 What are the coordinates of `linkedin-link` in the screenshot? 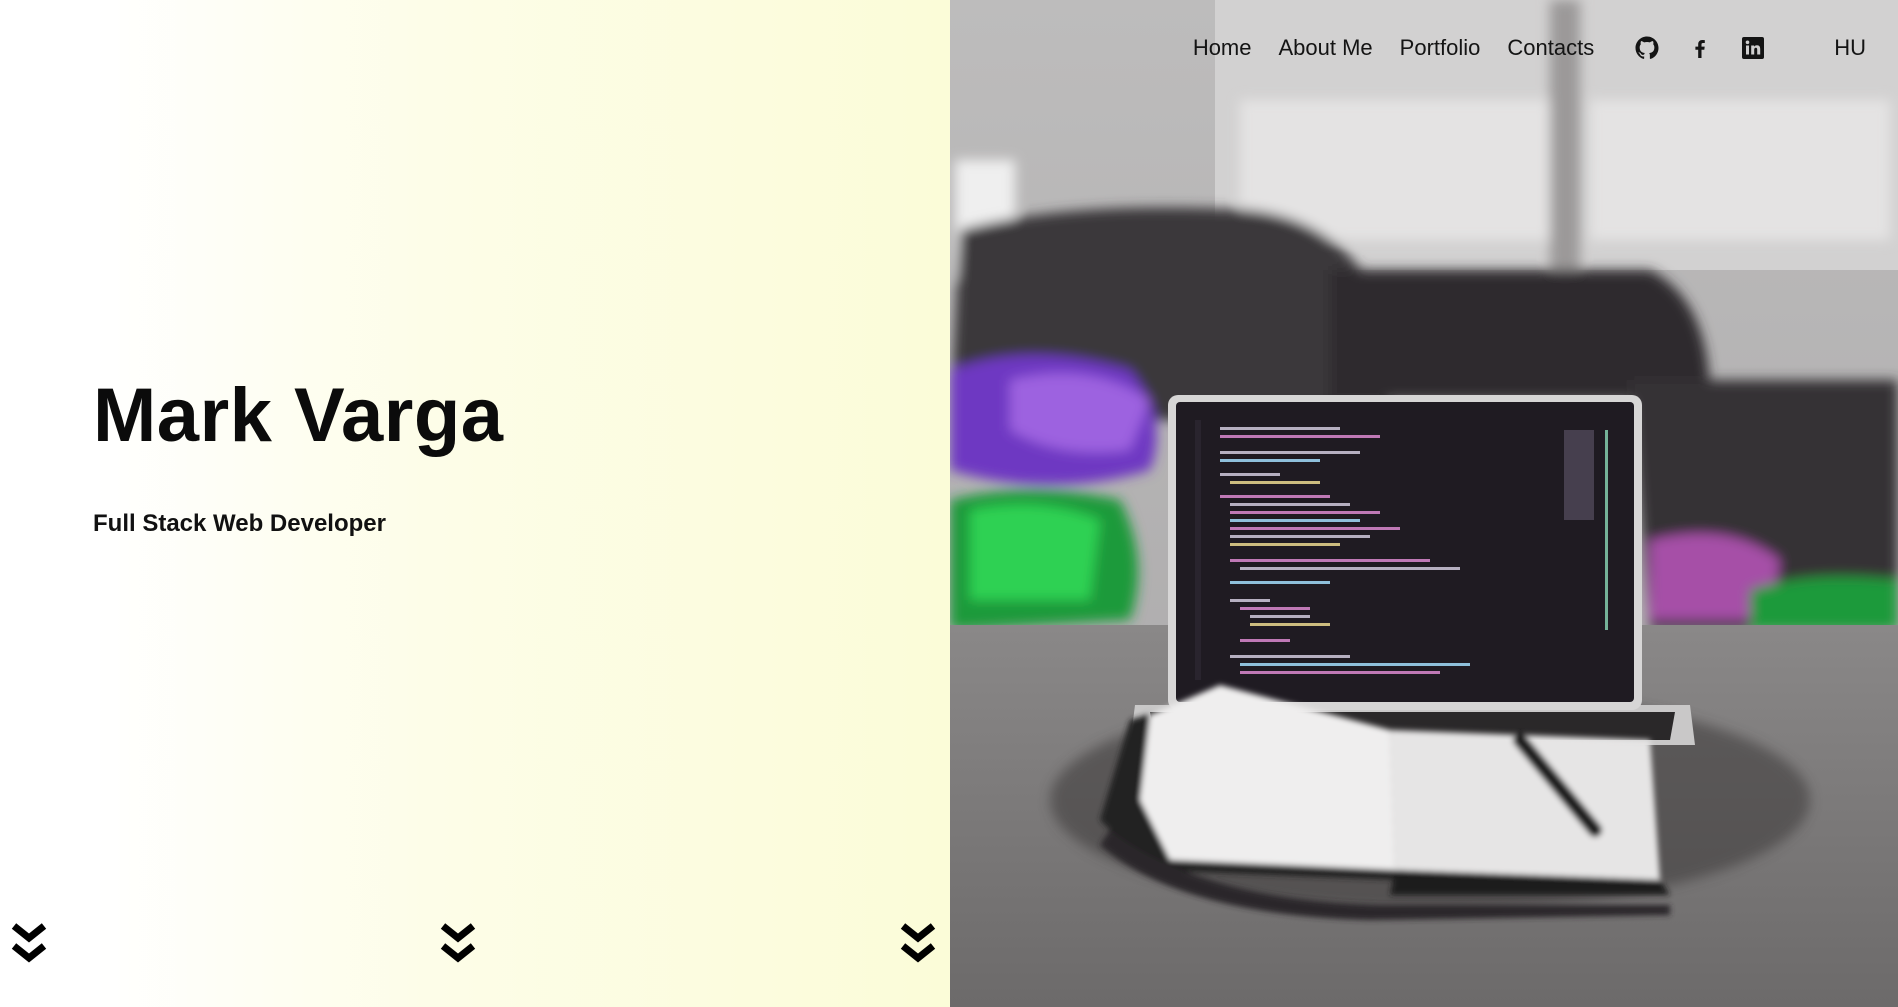 It's located at (1753, 48).